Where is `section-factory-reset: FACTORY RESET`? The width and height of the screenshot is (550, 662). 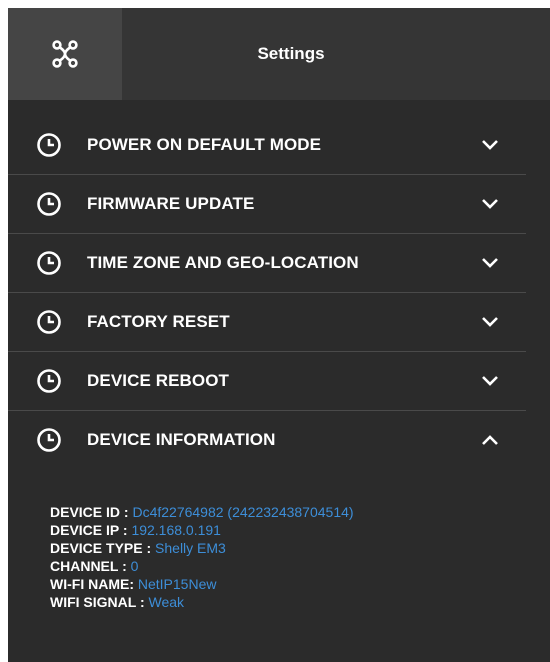 section-factory-reset: FACTORY RESET is located at coordinates (267, 322).